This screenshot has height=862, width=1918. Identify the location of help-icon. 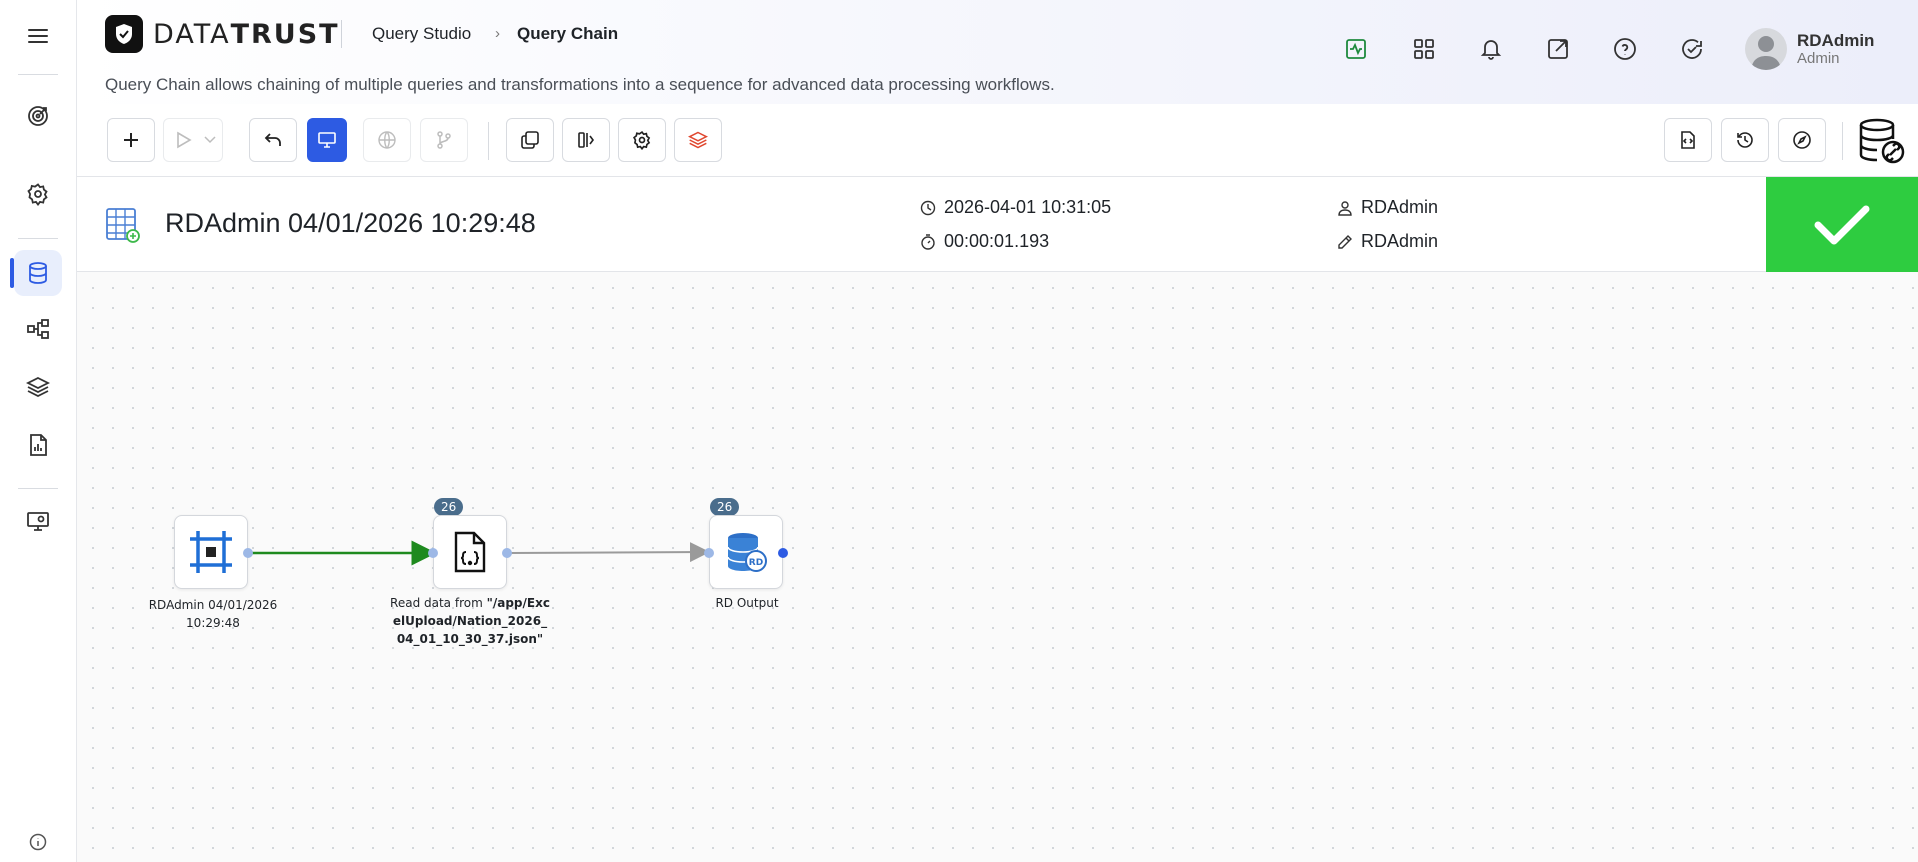
(1625, 49).